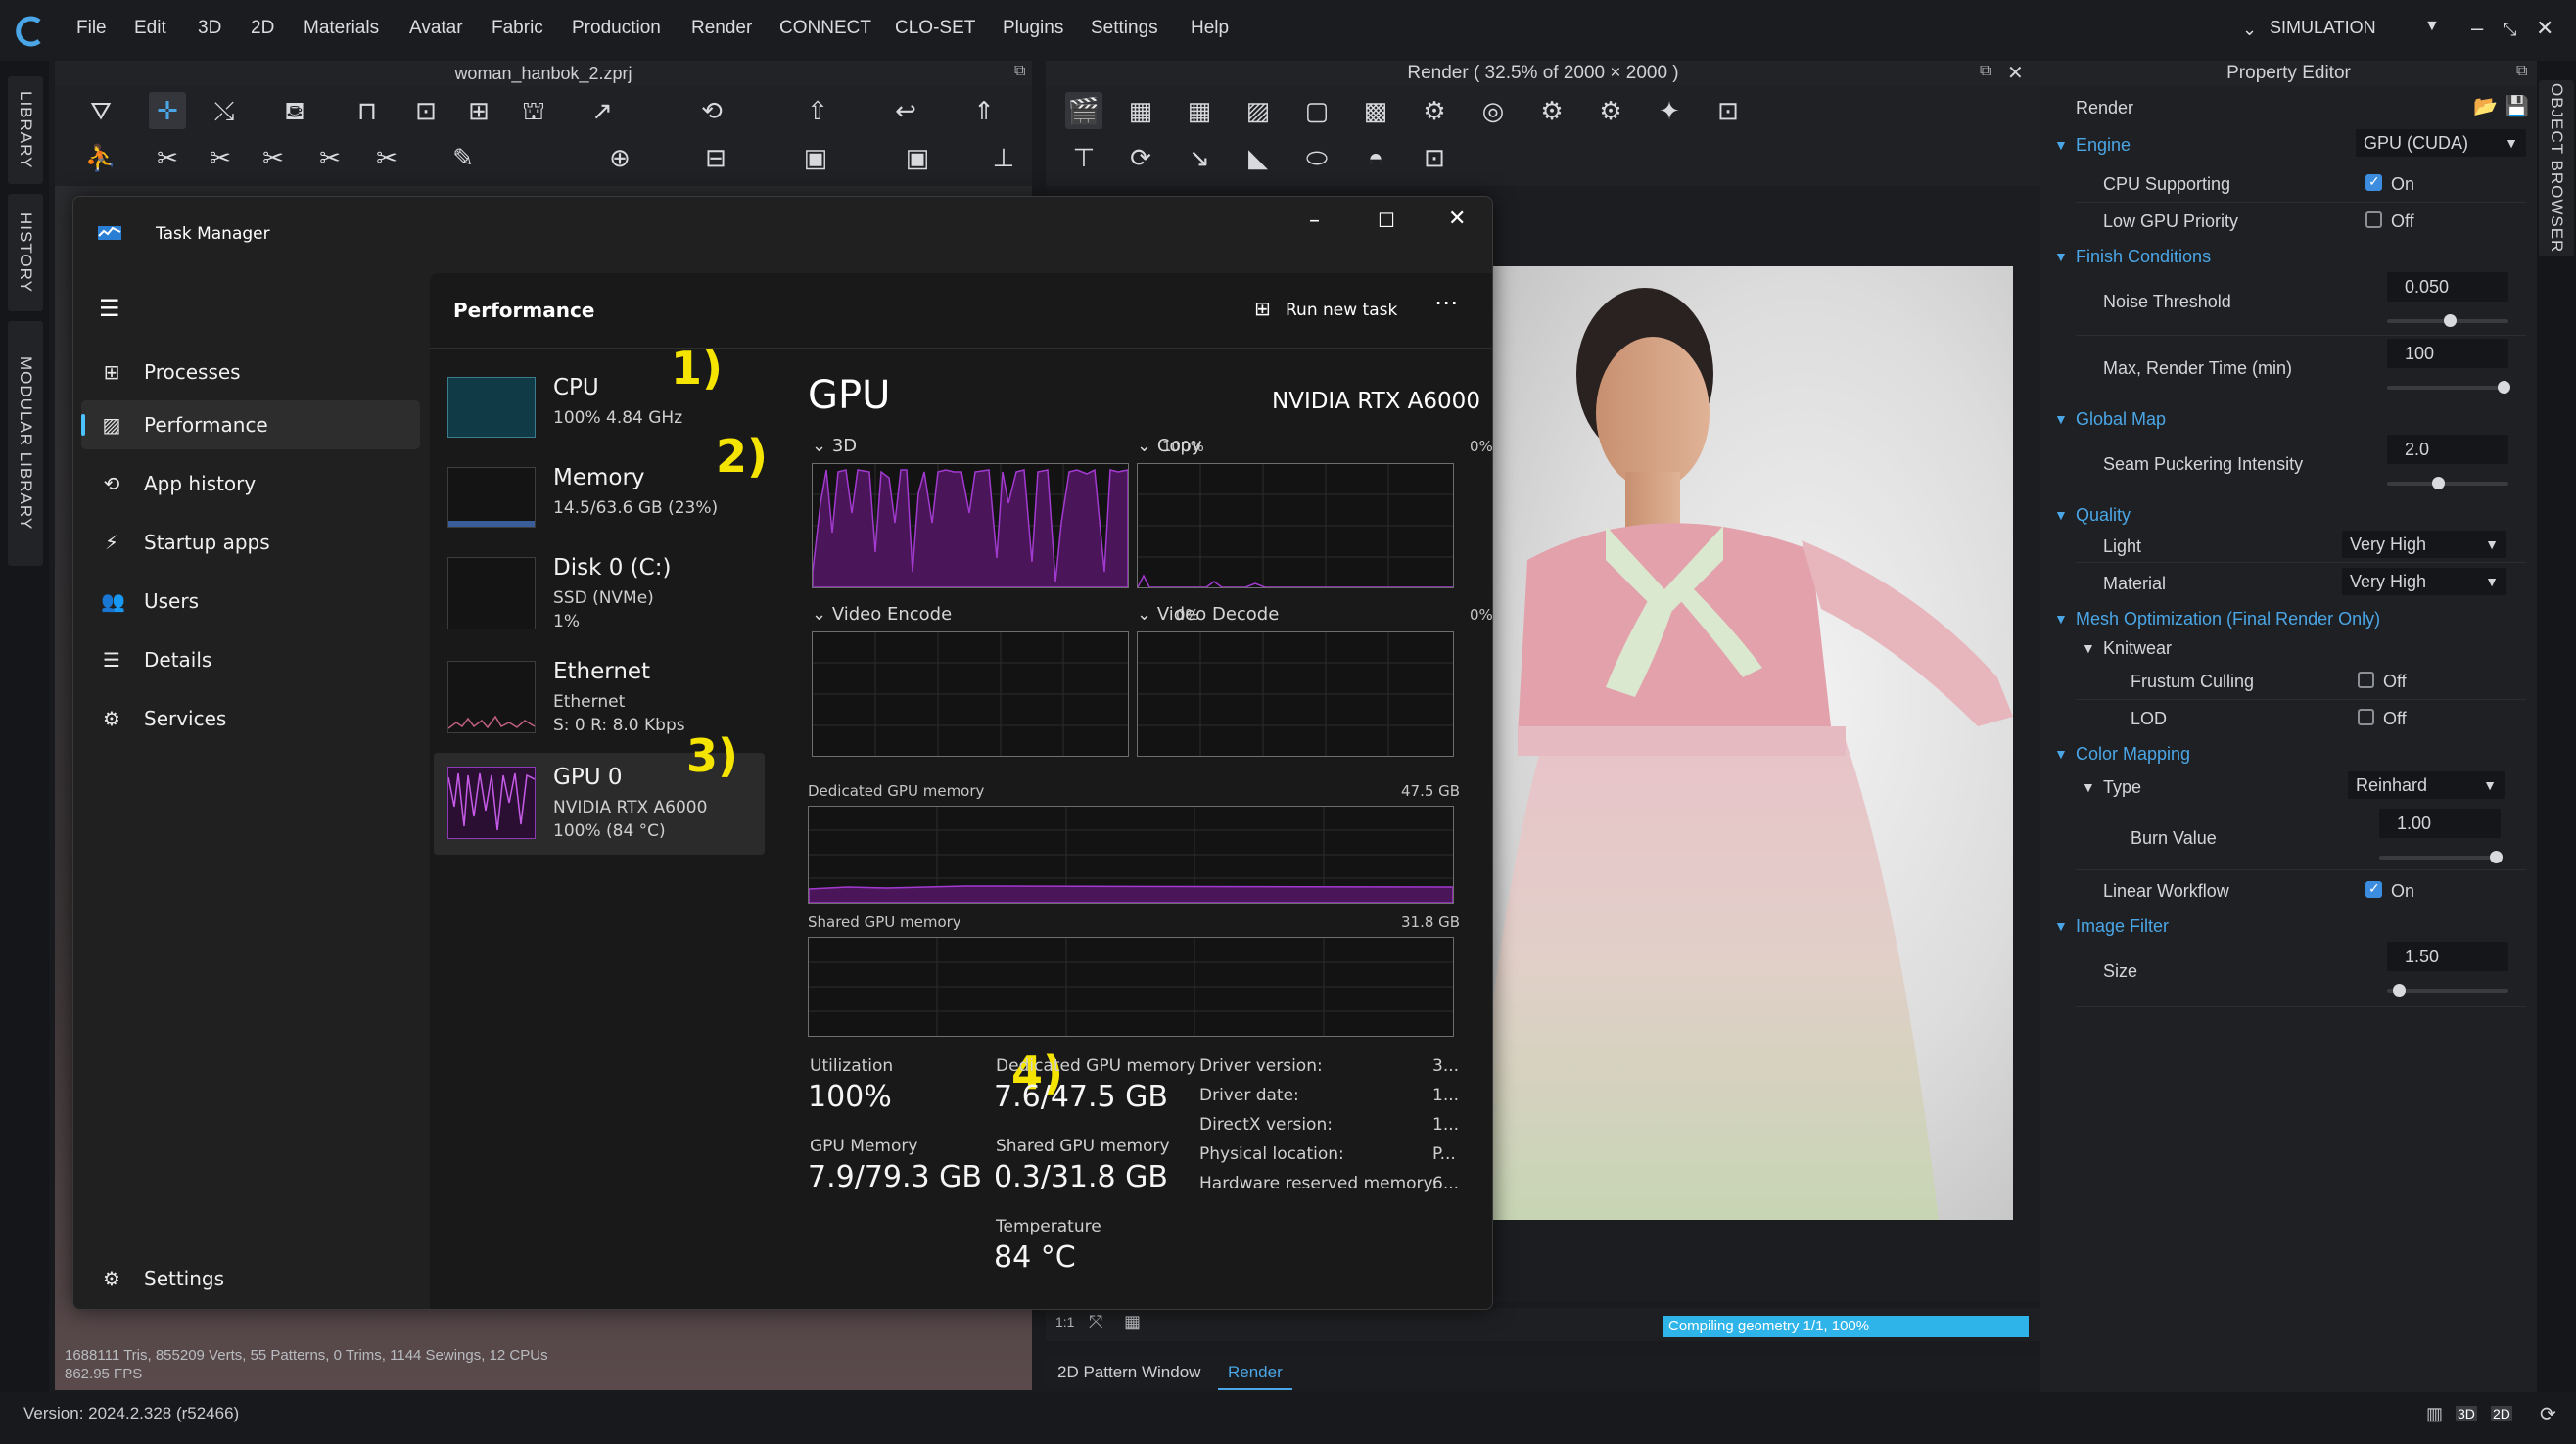 The width and height of the screenshot is (2576, 1444). I want to click on graph-video-encode-label: ⌄ Video Encode, so click(882, 614).